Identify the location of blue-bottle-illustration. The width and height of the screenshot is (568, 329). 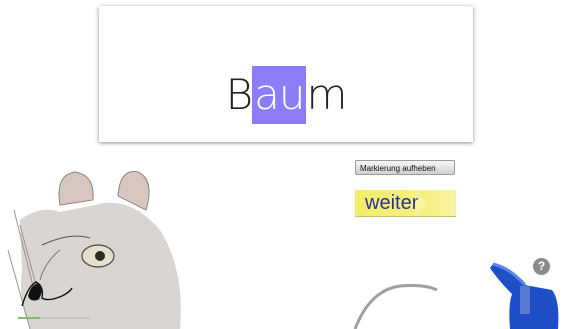
(524, 295).